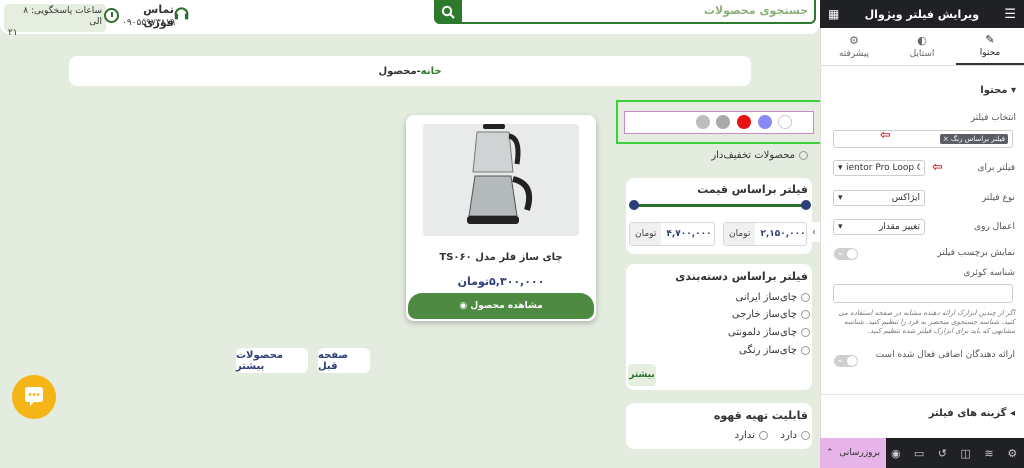 The image size is (1024, 468). Describe the element at coordinates (922, 394) in the screenshot. I see `section-divider` at that location.